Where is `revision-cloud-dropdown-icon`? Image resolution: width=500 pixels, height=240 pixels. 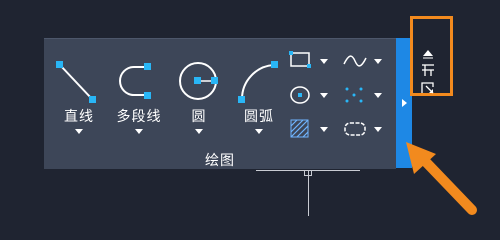
revision-cloud-dropdown-icon is located at coordinates (378, 129).